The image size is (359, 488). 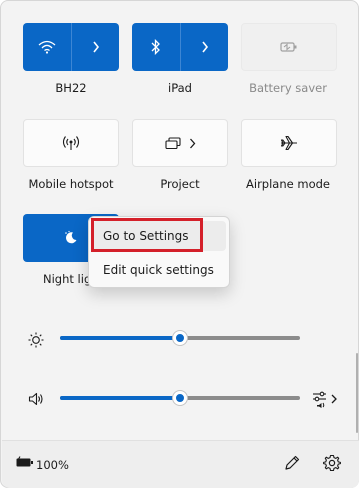 I want to click on brightness-slider-thumb, so click(x=180, y=338).